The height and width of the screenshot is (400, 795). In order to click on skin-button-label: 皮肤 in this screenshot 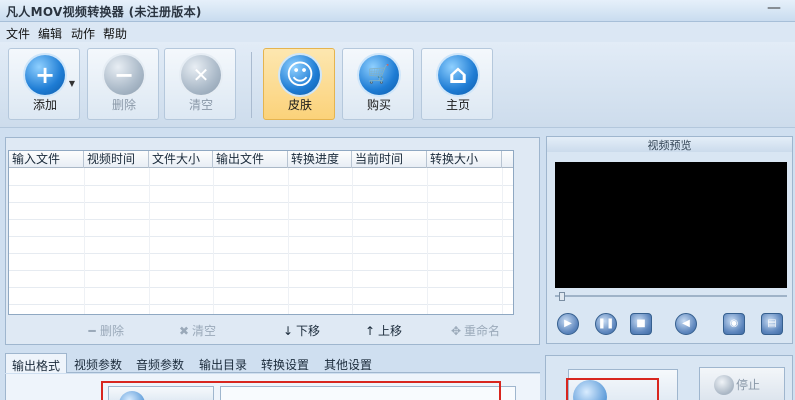, I will do `click(299, 105)`.